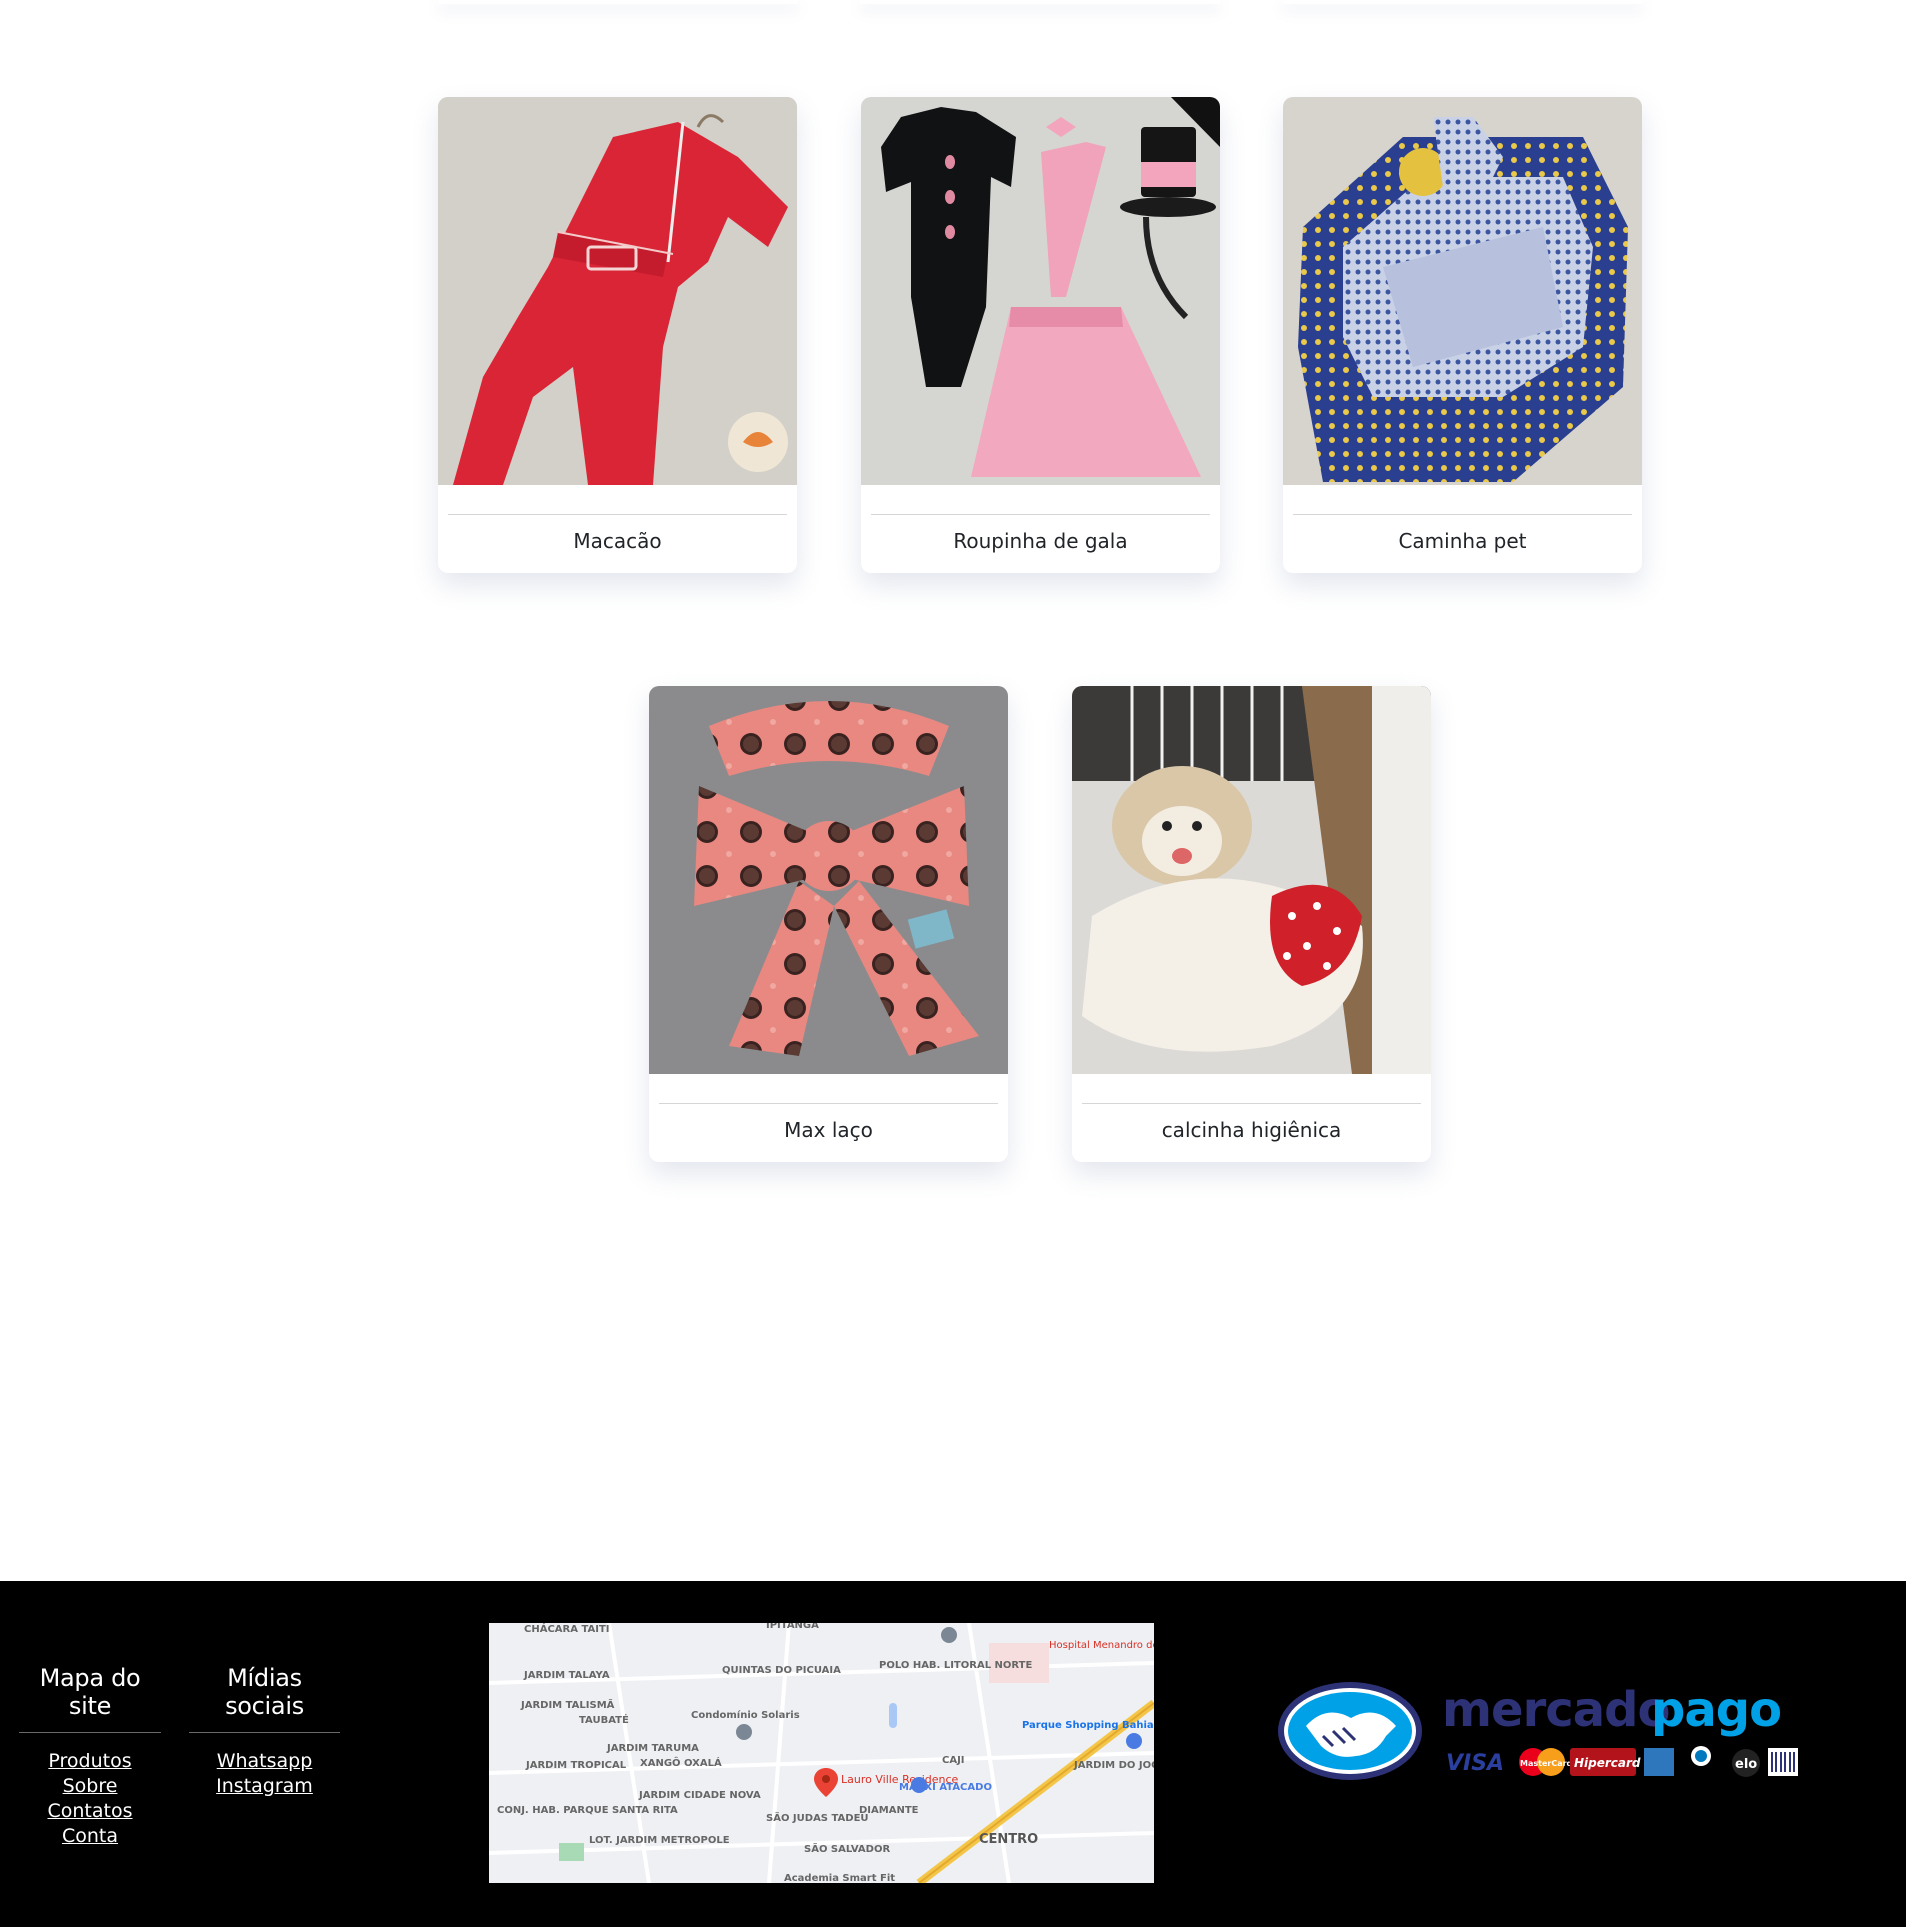 The image size is (1907, 1927). What do you see at coordinates (745, 1715) in the screenshot?
I see `map-label: Condomínio Solaris` at bounding box center [745, 1715].